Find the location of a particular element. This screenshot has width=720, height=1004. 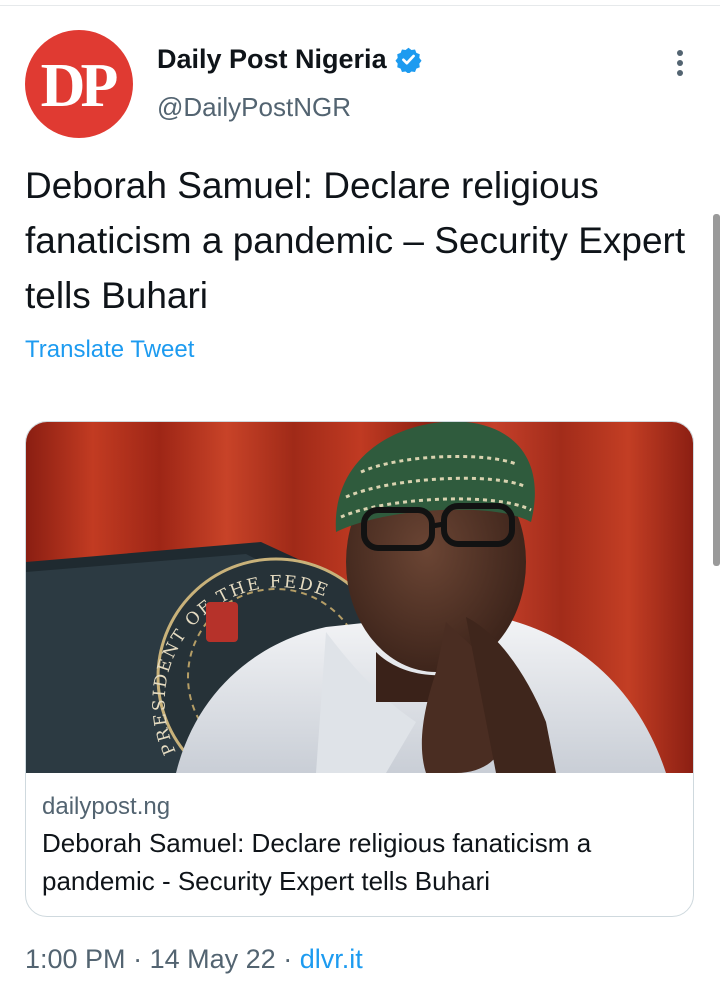

scrollbar is located at coordinates (716, 390).